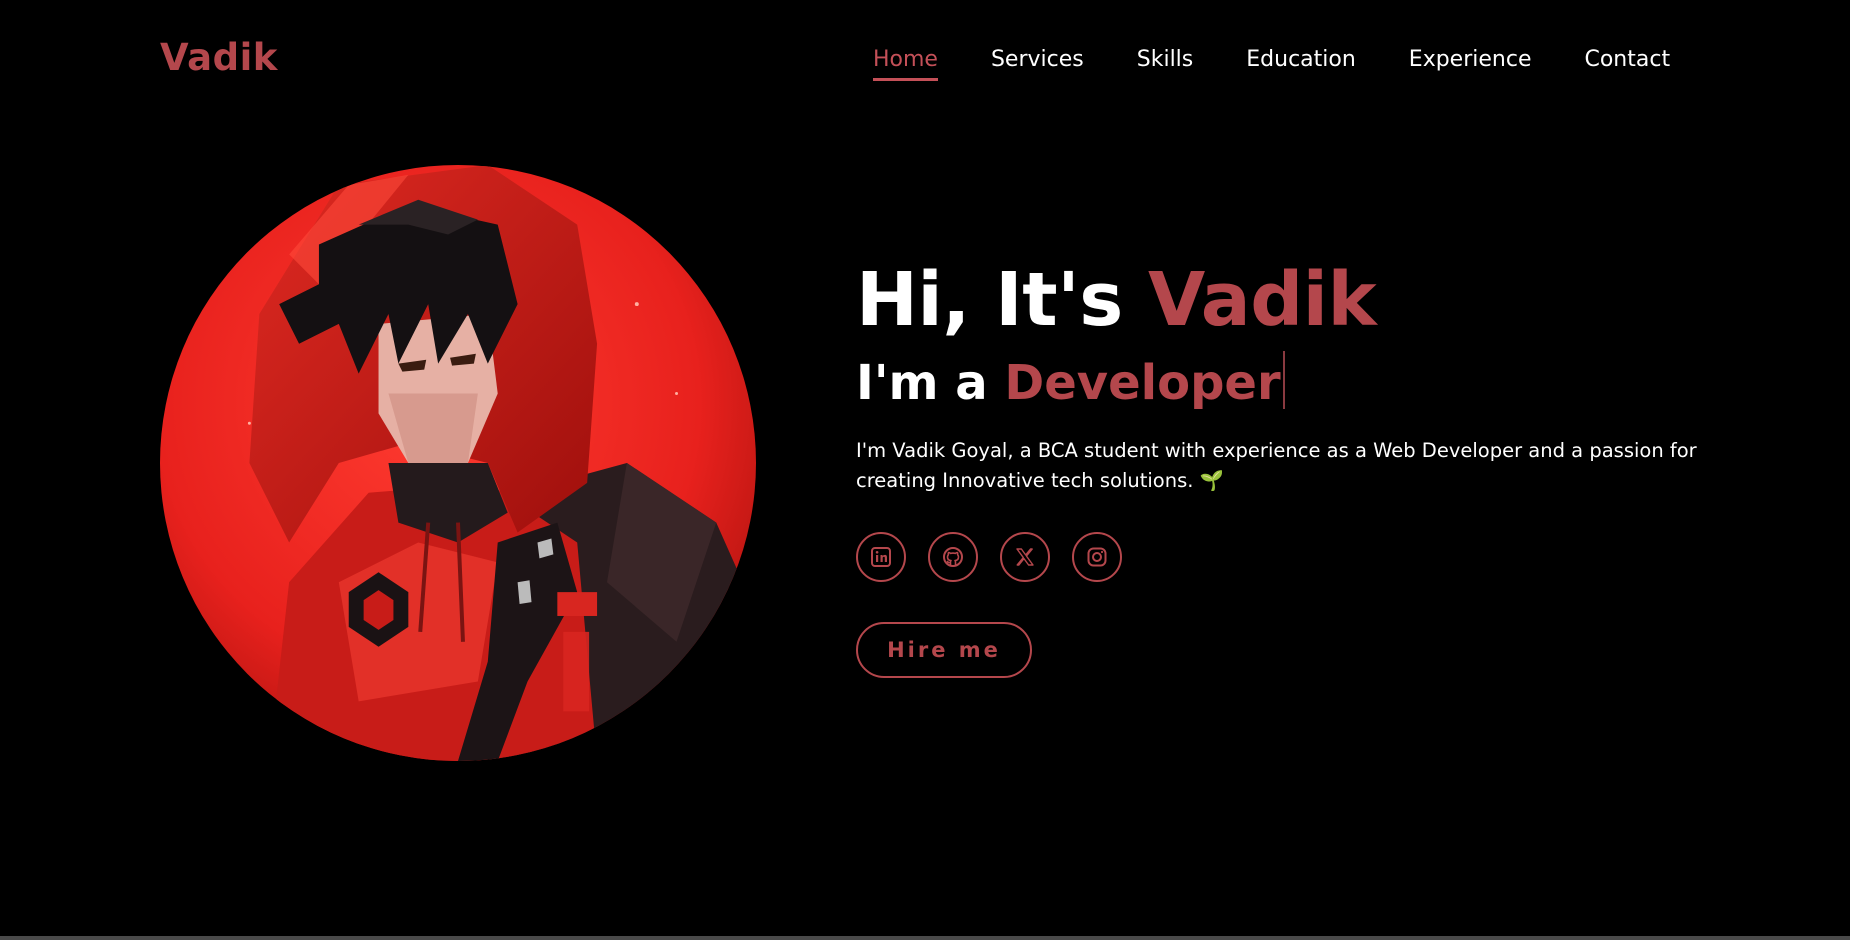 The height and width of the screenshot is (940, 1850). I want to click on nav-services-link: Services, so click(1037, 62).